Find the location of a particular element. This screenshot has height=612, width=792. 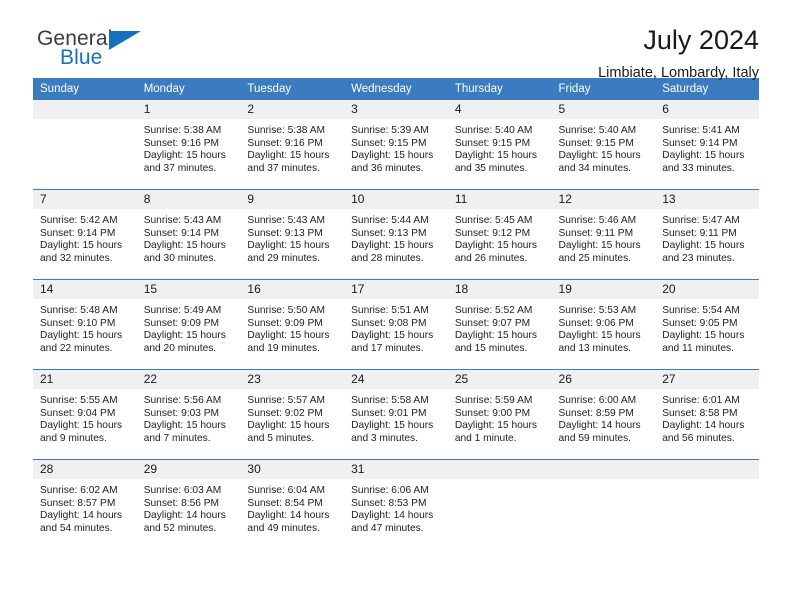

day-number: 31 is located at coordinates (396, 469).